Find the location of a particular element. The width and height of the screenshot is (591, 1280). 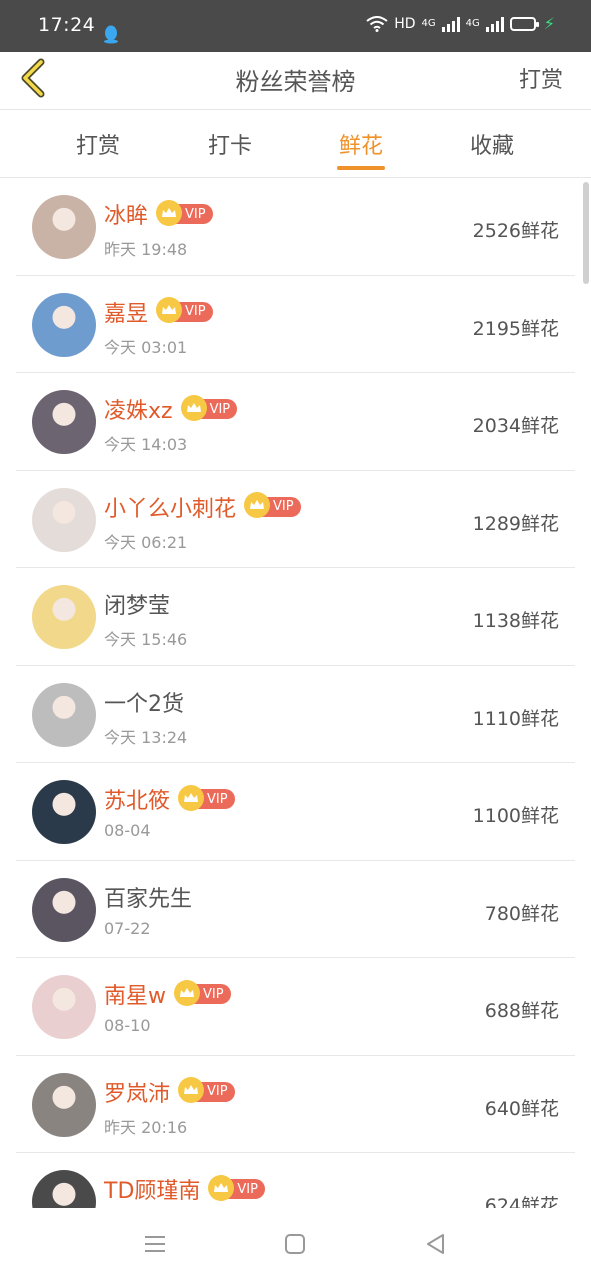

name-line: 嘉昱 VIP is located at coordinates (158, 312).